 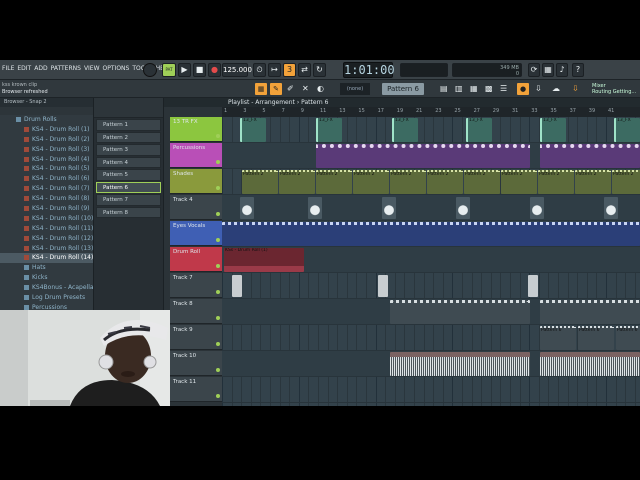 What do you see at coordinates (214, 70) in the screenshot?
I see `record-button: ●` at bounding box center [214, 70].